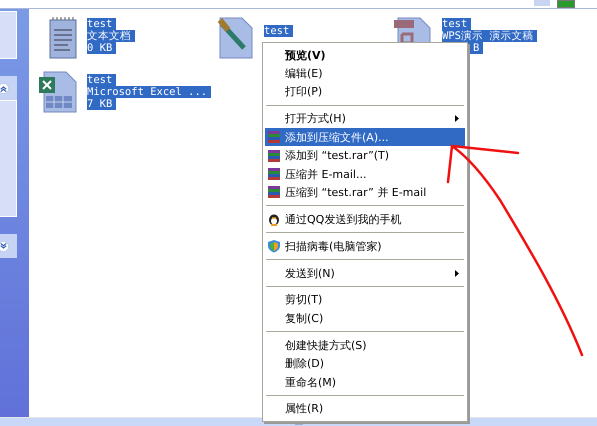 Image resolution: width=597 pixels, height=426 pixels. Describe the element at coordinates (274, 219) in the screenshot. I see `penguin-icon` at that location.